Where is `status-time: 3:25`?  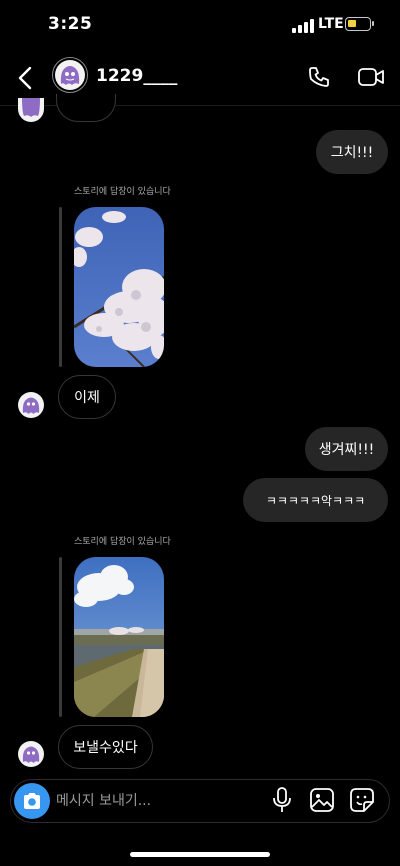 status-time: 3:25 is located at coordinates (70, 24).